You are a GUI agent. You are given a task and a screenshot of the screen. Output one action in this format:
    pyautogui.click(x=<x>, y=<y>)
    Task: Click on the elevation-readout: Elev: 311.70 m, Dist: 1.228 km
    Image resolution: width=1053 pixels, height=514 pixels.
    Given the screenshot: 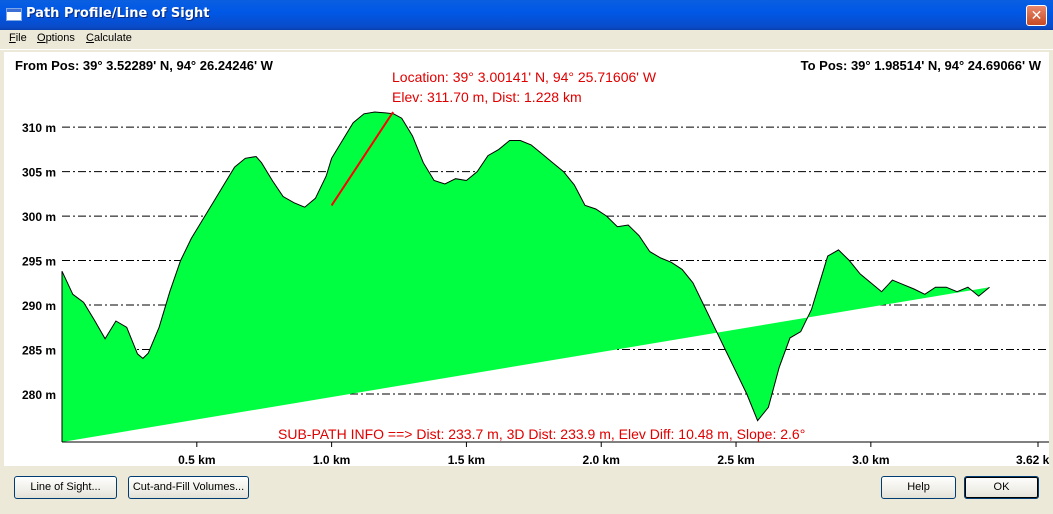 What is the action you would take?
    pyautogui.click(x=487, y=97)
    